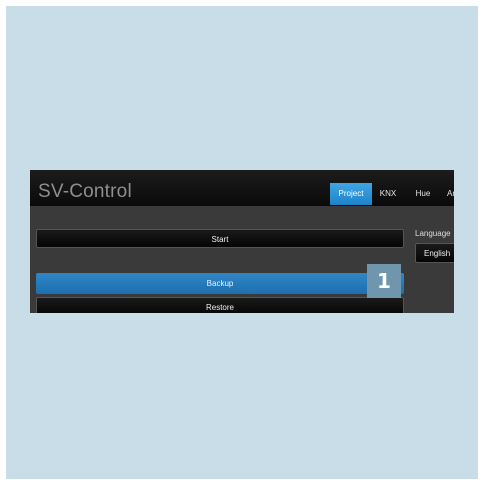 The height and width of the screenshot is (485, 484). I want to click on language-select: English, so click(434, 253).